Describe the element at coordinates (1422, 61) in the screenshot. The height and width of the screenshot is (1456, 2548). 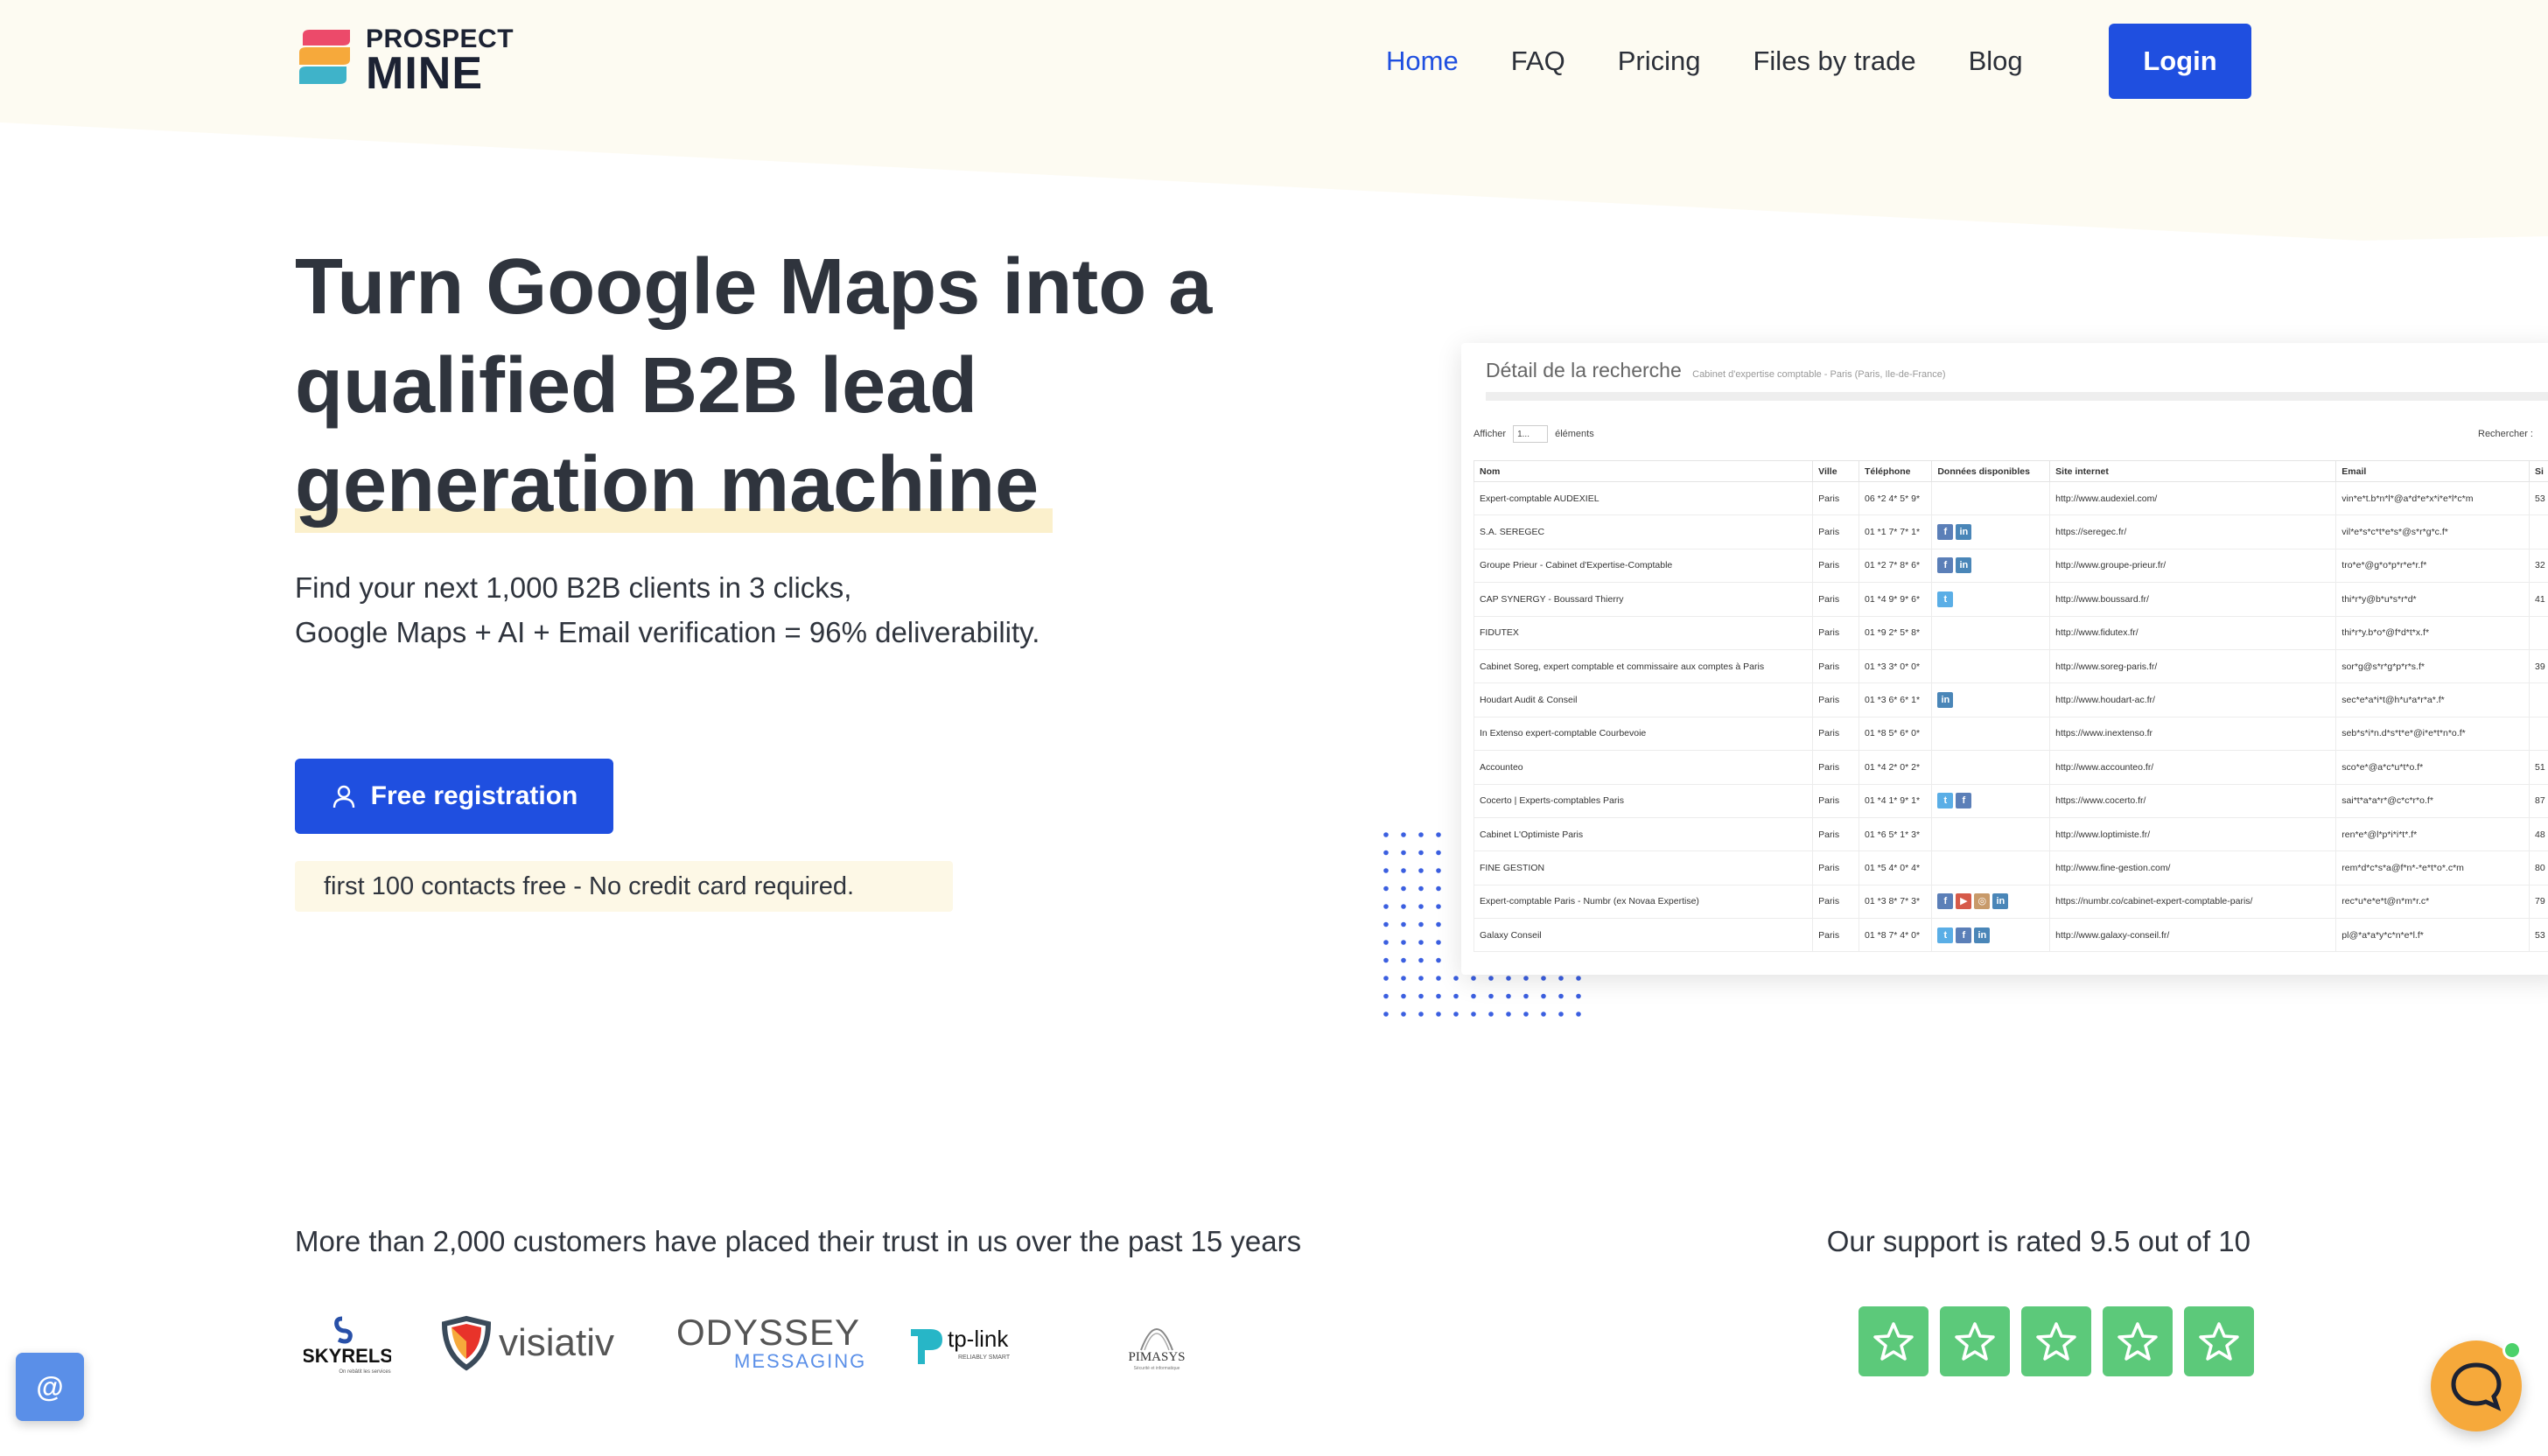
I see `nav-home: Home` at that location.